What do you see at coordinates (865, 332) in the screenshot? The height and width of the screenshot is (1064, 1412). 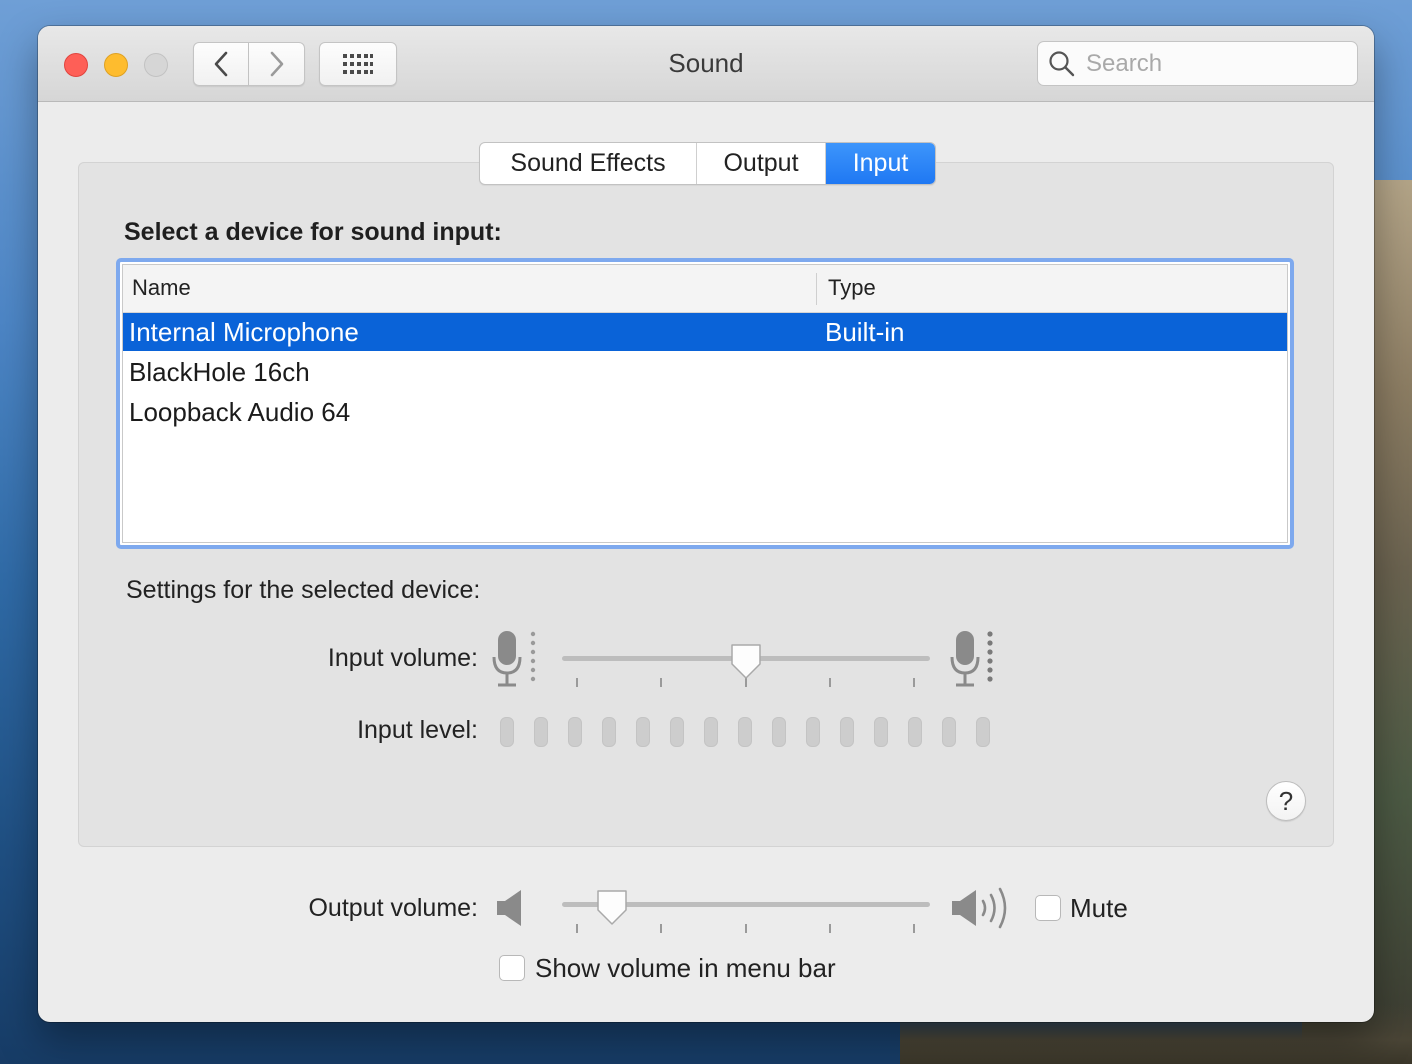 I see `device-type: Built-in` at bounding box center [865, 332].